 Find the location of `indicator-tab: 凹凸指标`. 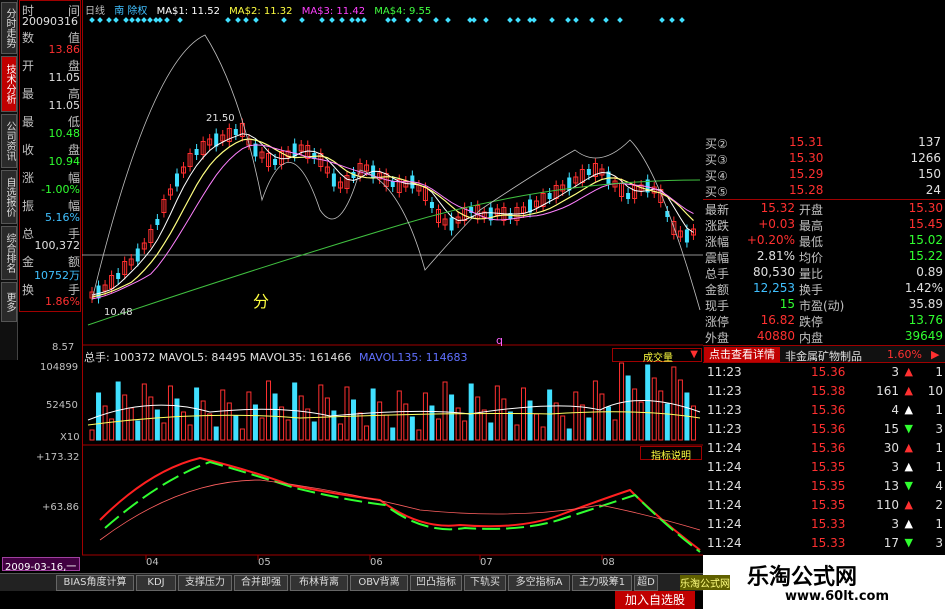

indicator-tab: 凹凸指标 is located at coordinates (436, 583).